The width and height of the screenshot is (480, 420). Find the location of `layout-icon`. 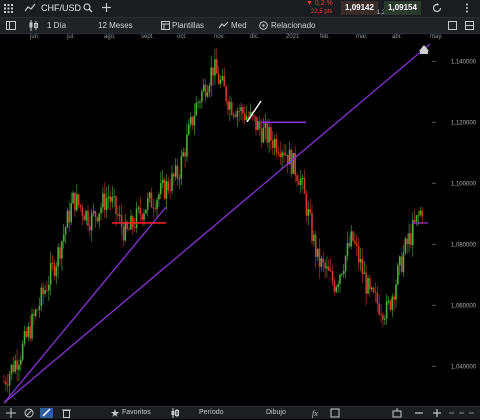

layout-icon is located at coordinates (469, 25).